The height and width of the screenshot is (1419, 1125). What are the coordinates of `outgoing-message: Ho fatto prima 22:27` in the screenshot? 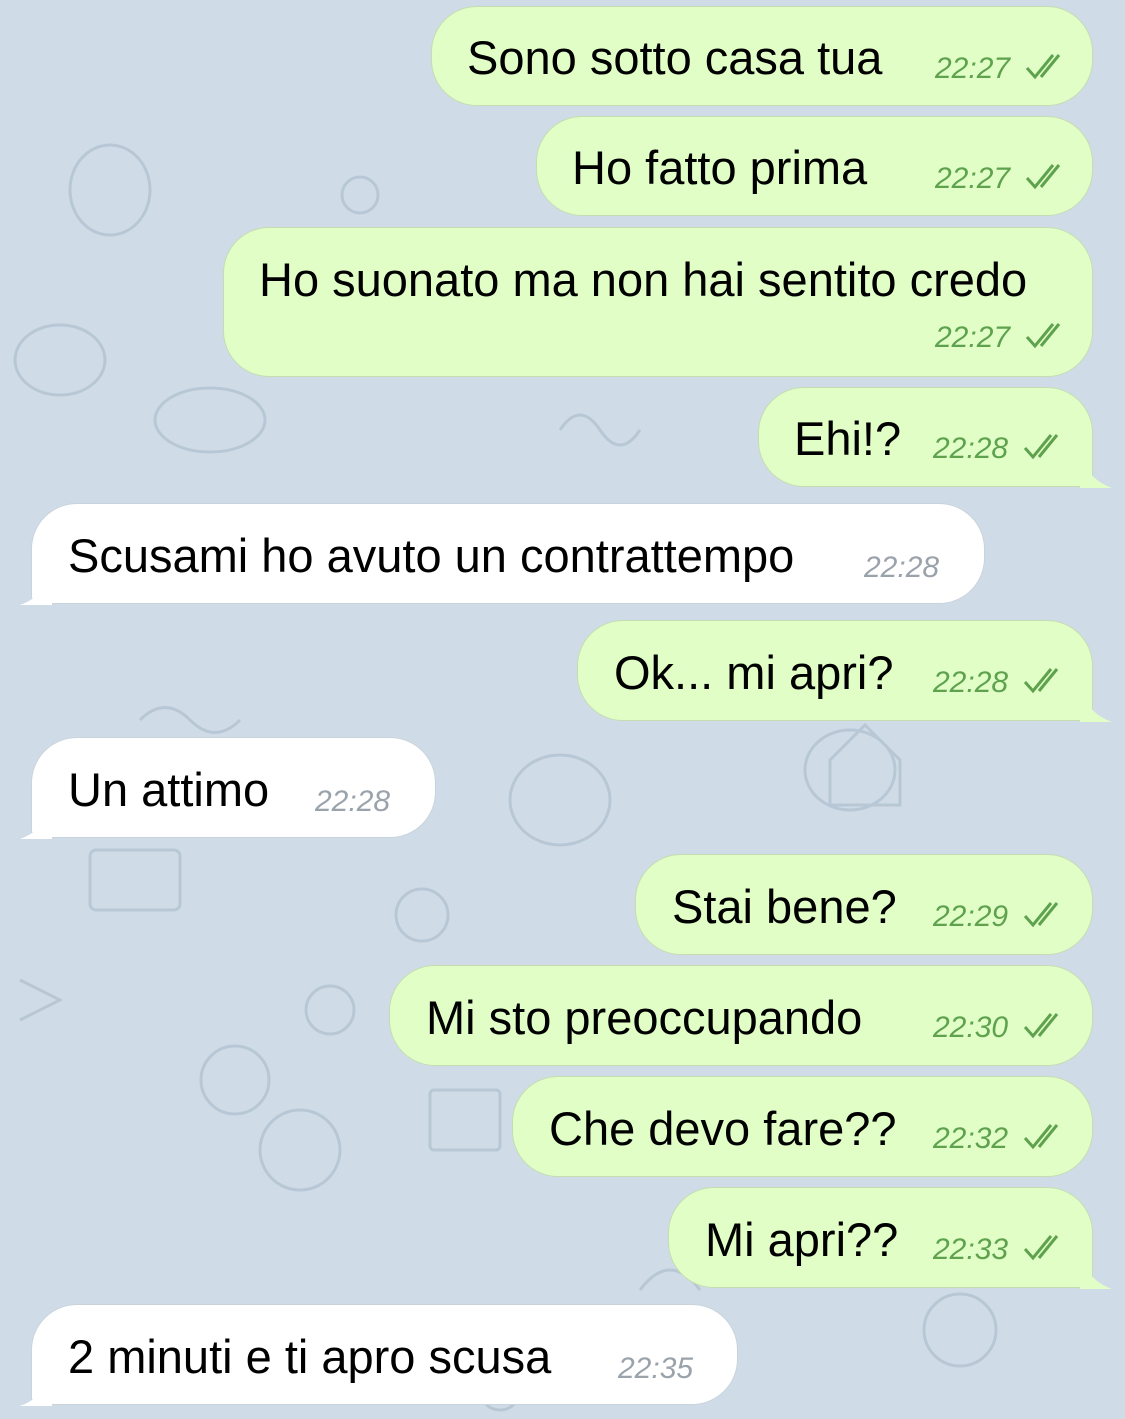 It's located at (814, 166).